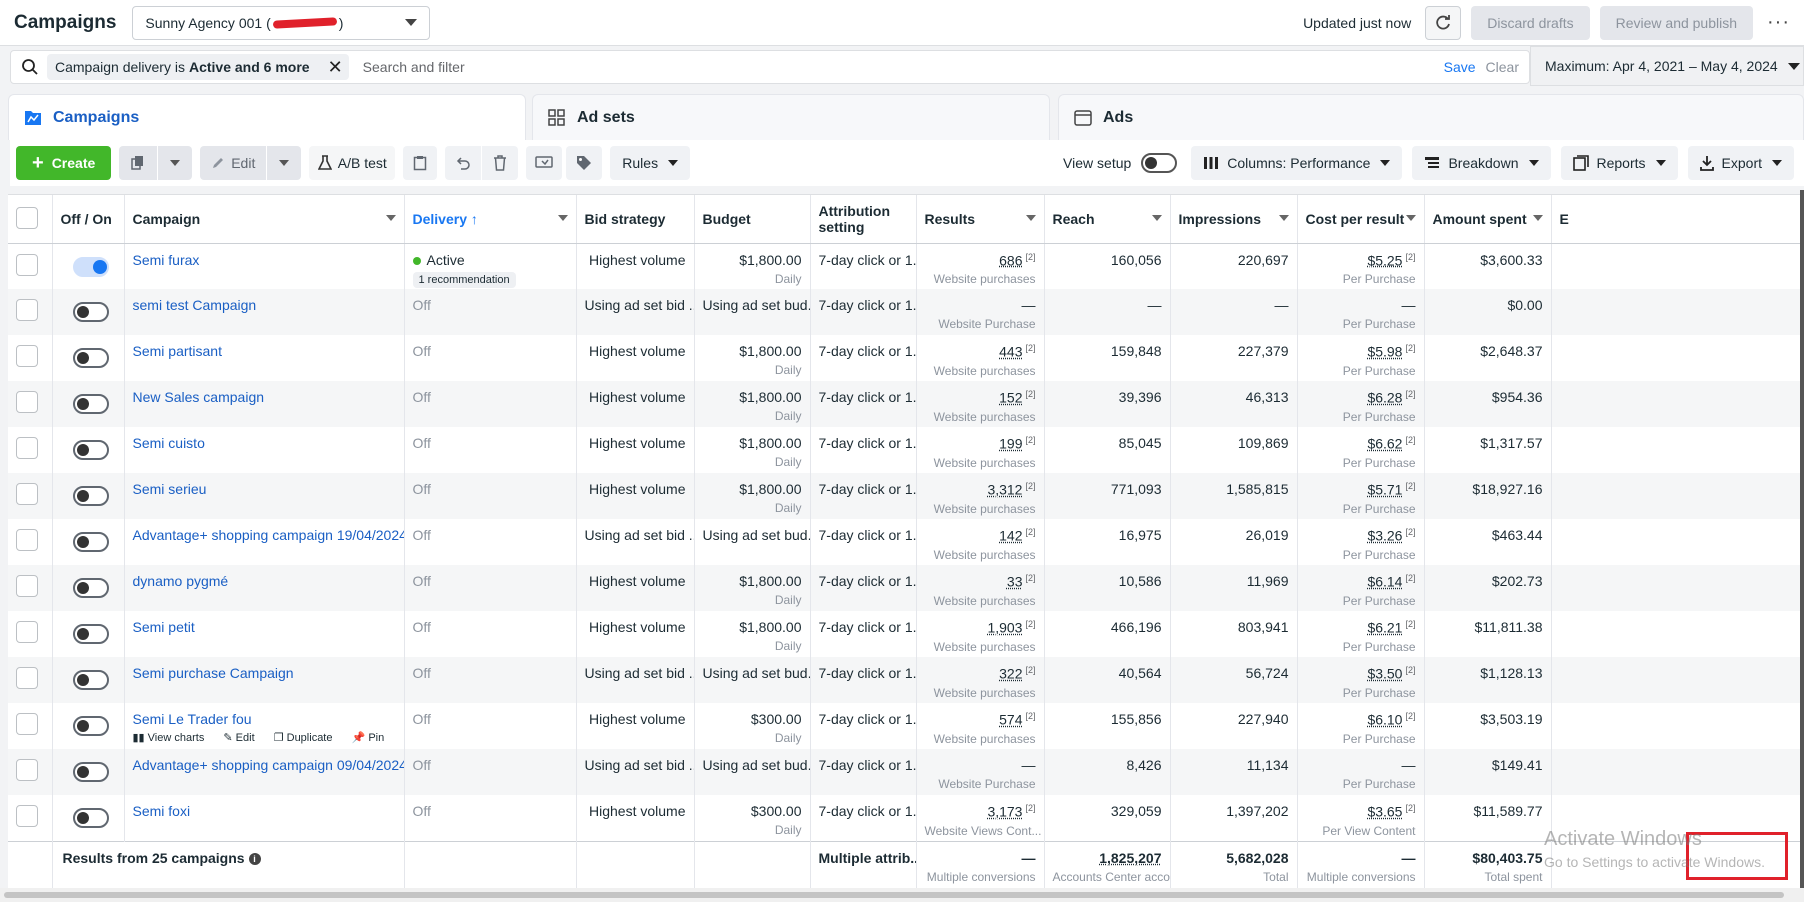  Describe the element at coordinates (1677, 219) in the screenshot. I see `column-header-extra: E` at that location.